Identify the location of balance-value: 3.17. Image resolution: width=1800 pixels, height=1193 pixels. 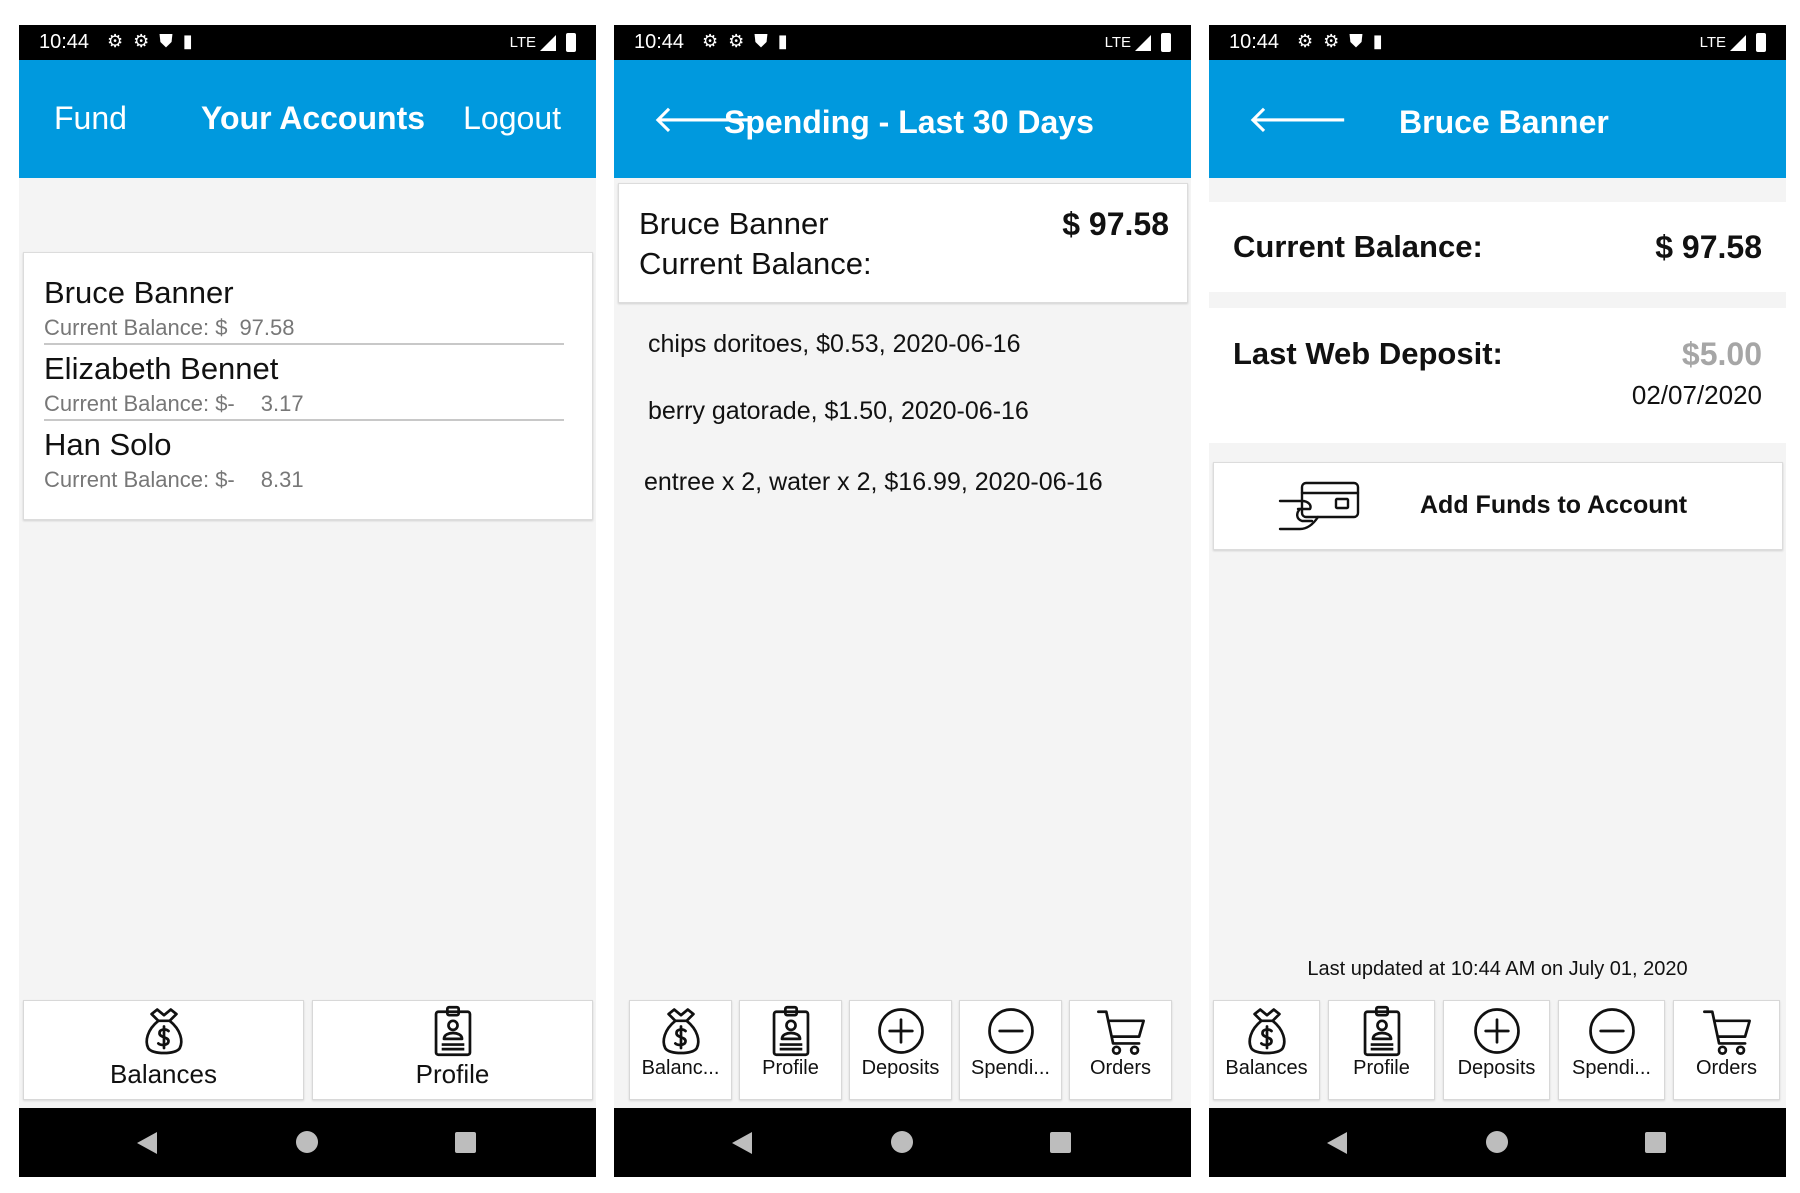
(282, 403).